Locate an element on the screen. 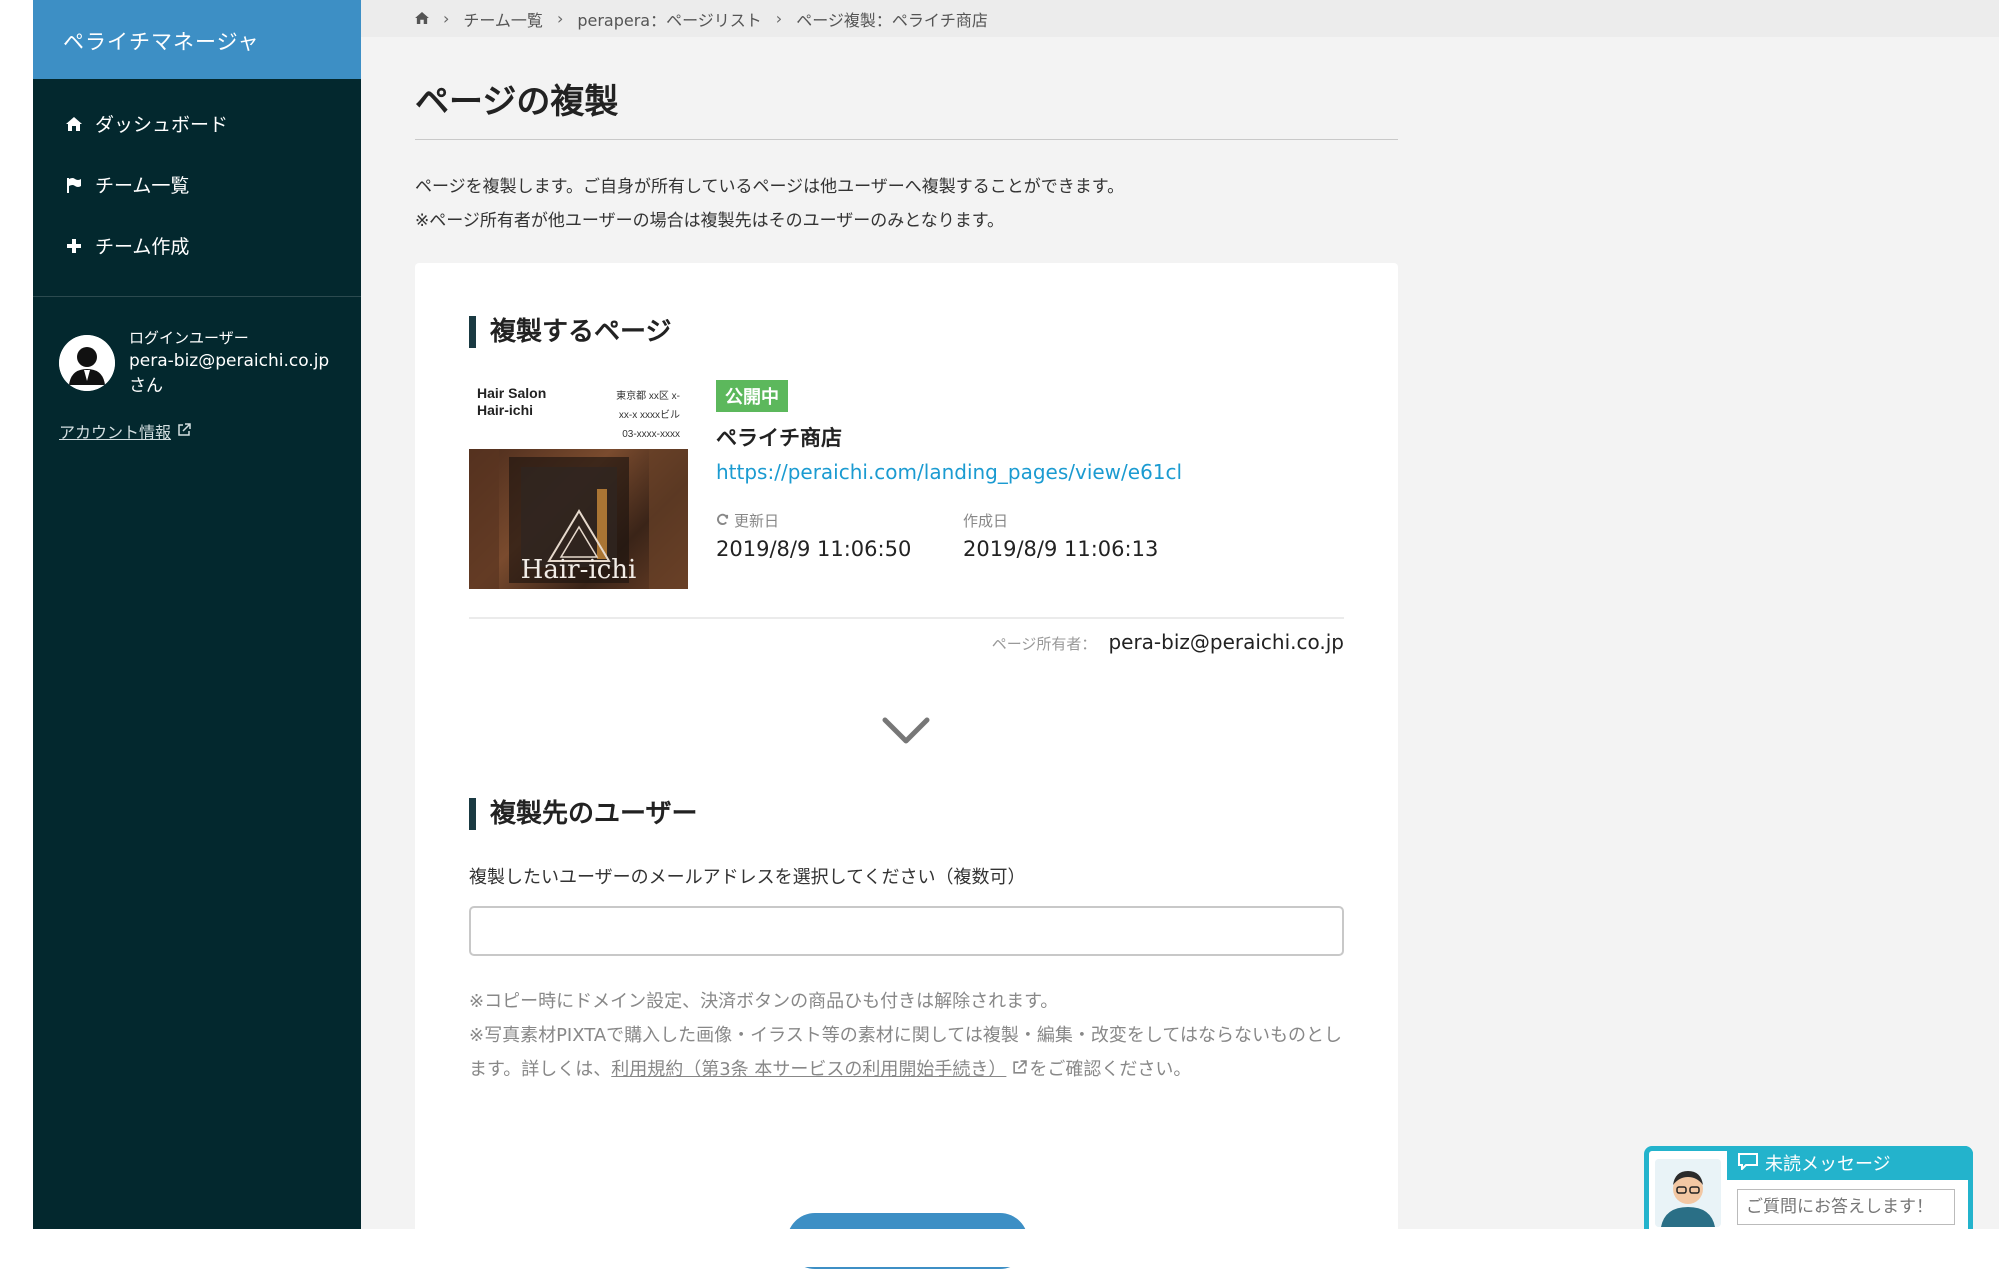 The height and width of the screenshot is (1269, 1999). thumbnail-photo: Hair-ichi is located at coordinates (578, 519).